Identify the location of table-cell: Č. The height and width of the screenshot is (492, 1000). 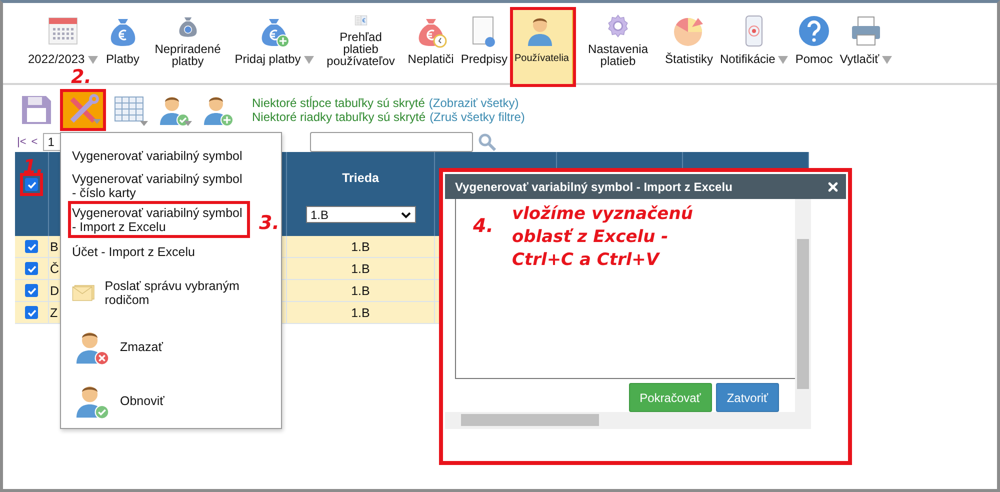
(55, 269).